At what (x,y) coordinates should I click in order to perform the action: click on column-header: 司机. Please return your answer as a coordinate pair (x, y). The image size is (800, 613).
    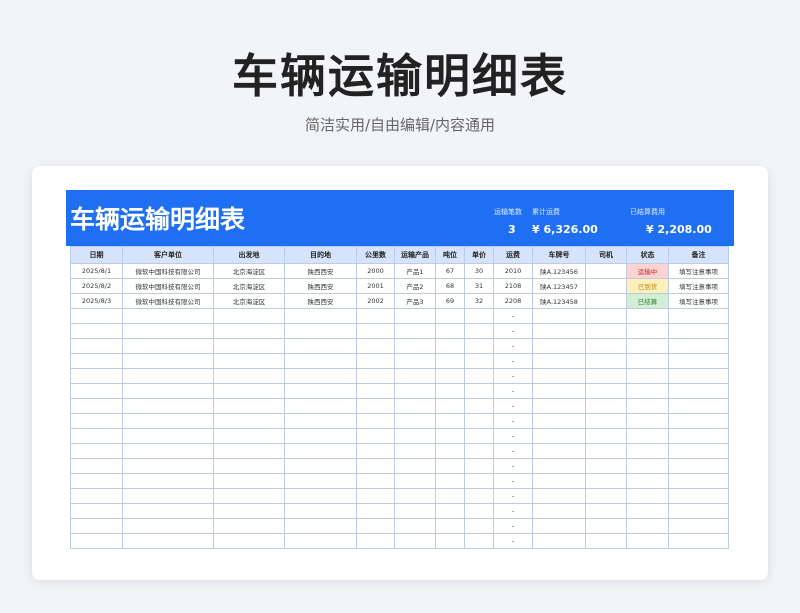
    Looking at the image, I should click on (606, 255).